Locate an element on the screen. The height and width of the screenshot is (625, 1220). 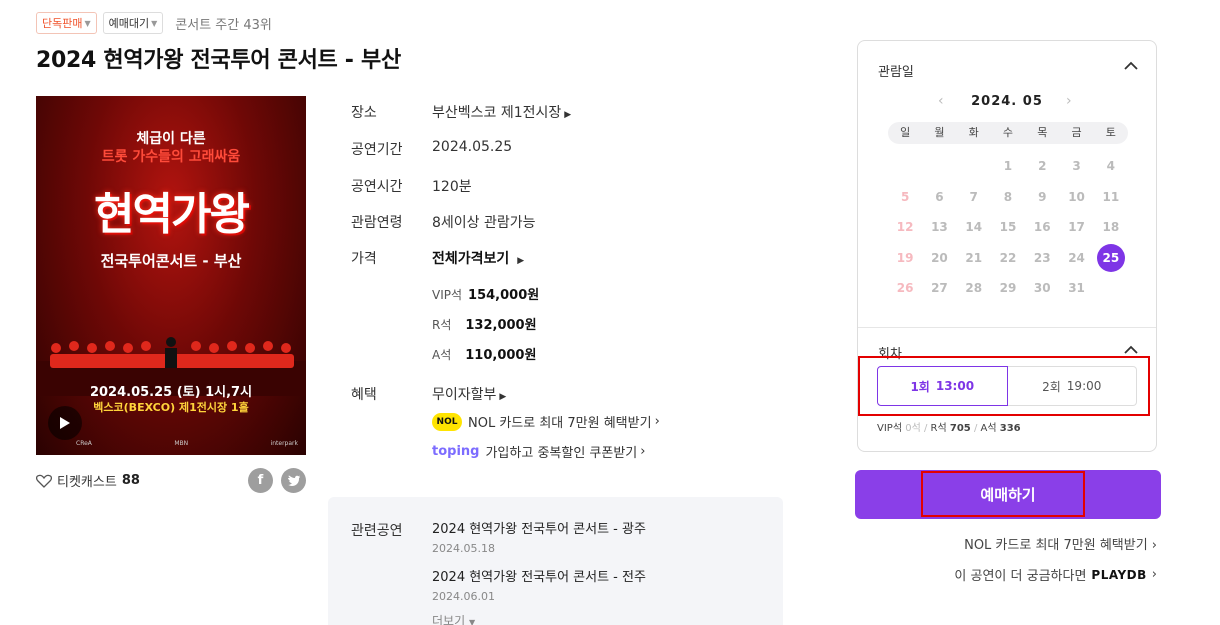
calendar-week: 5 6 7 8 9 10 11 is located at coordinates (1008, 197).